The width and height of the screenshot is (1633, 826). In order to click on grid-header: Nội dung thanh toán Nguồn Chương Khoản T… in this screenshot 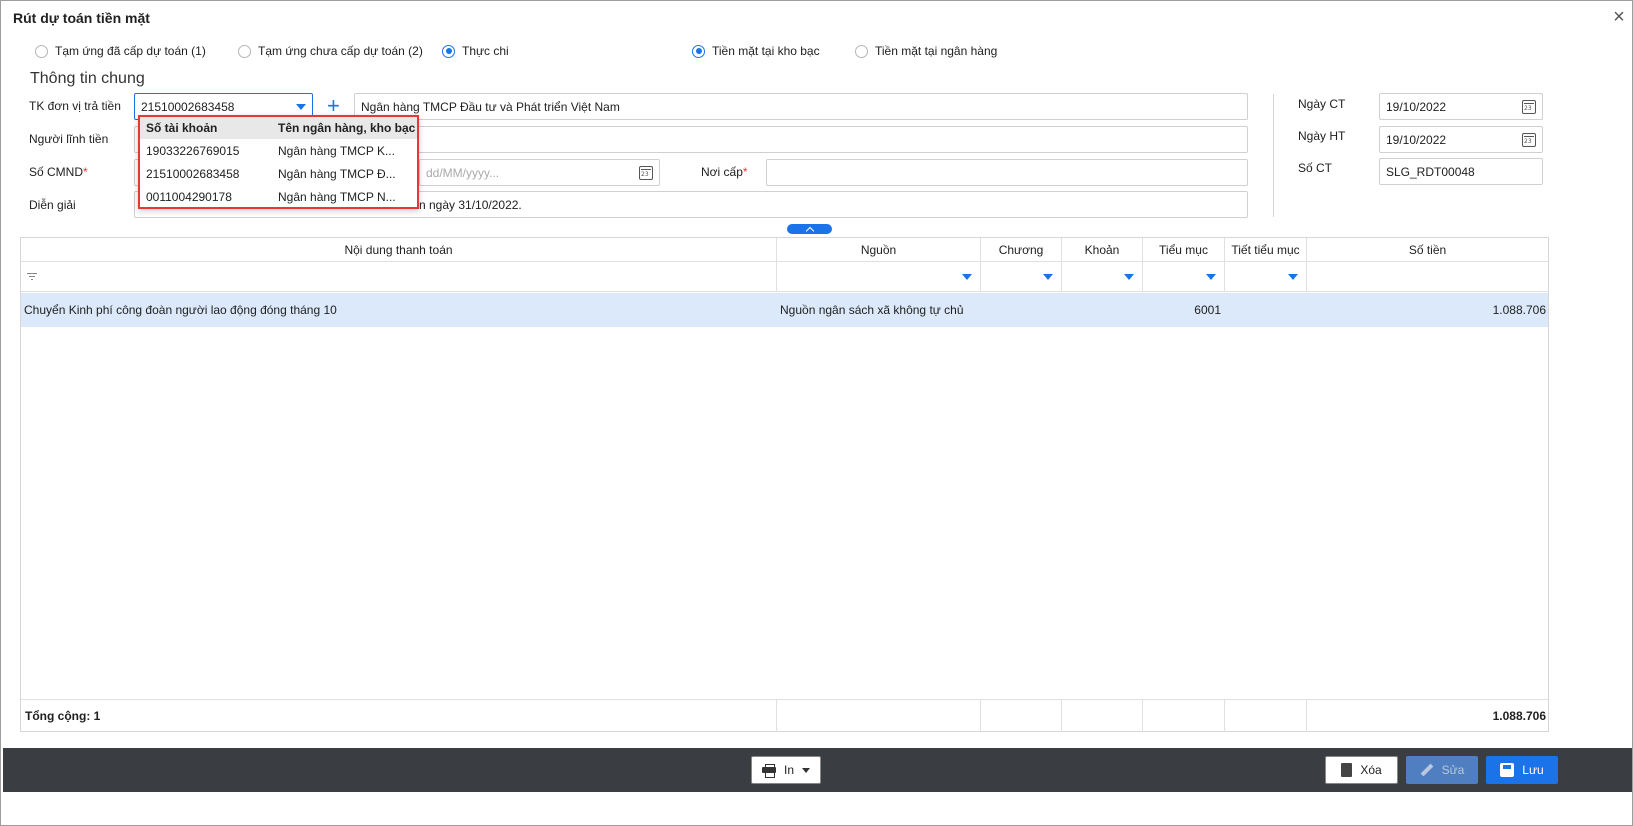, I will do `click(784, 250)`.